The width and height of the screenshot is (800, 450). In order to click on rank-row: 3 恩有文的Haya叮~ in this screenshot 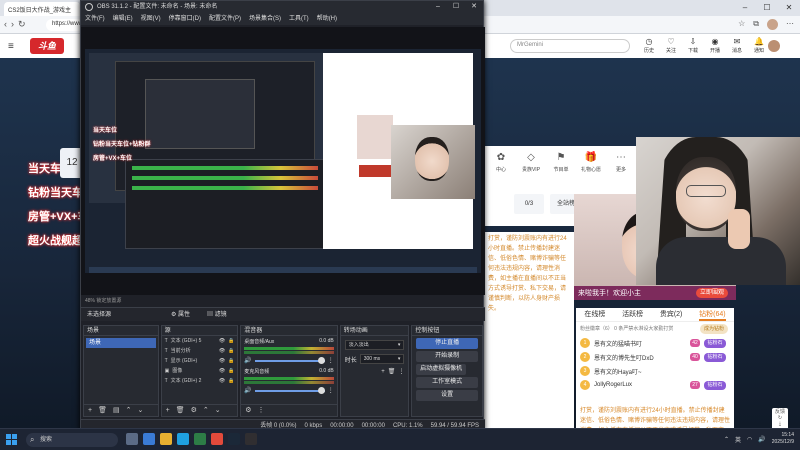, I will do `click(655, 371)`.